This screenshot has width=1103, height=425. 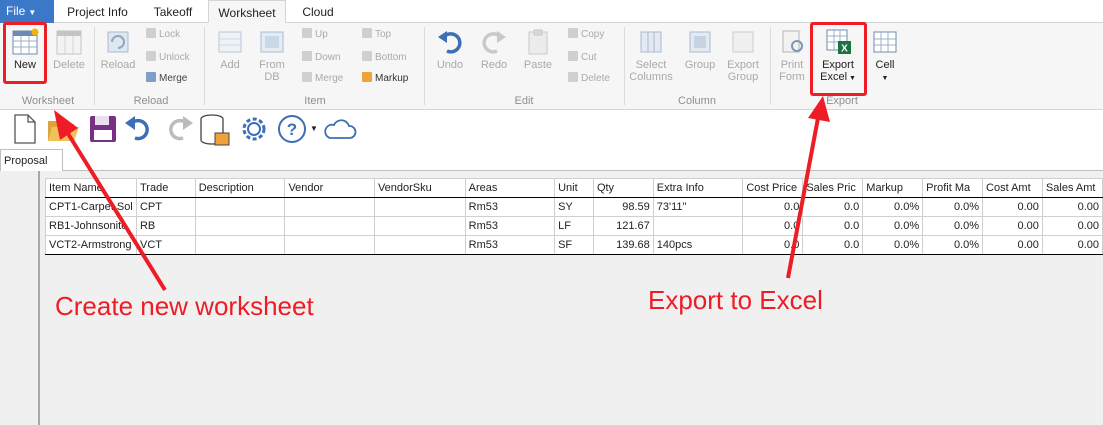 I want to click on annotation-export-to-excel: Export to Excel, so click(x=735, y=300).